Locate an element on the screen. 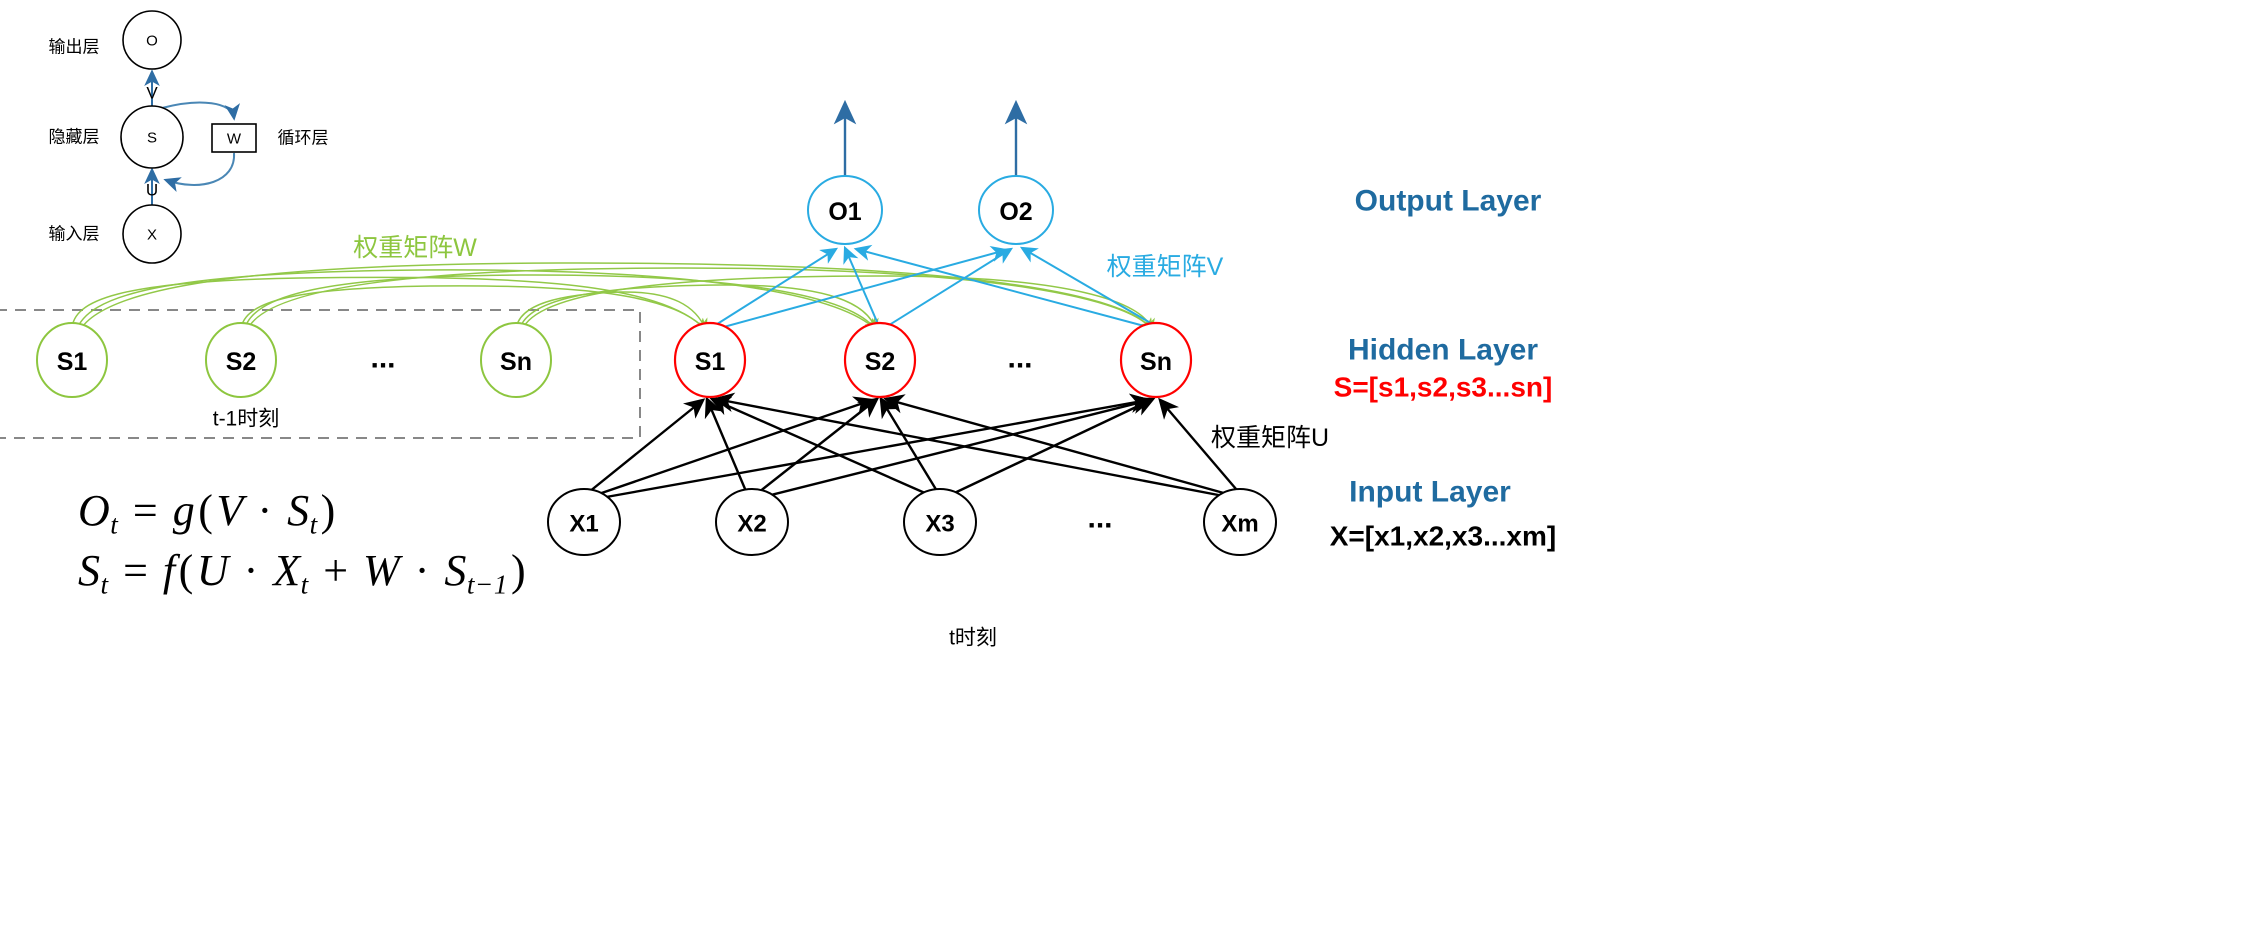  output-node-o1-label: O1 is located at coordinates (844, 212).